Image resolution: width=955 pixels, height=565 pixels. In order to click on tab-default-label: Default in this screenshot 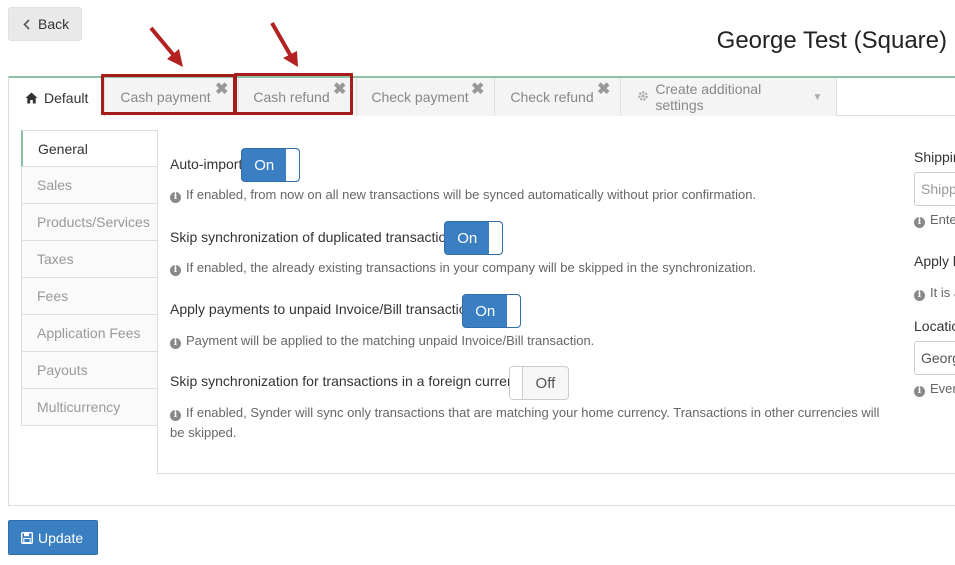, I will do `click(66, 97)`.